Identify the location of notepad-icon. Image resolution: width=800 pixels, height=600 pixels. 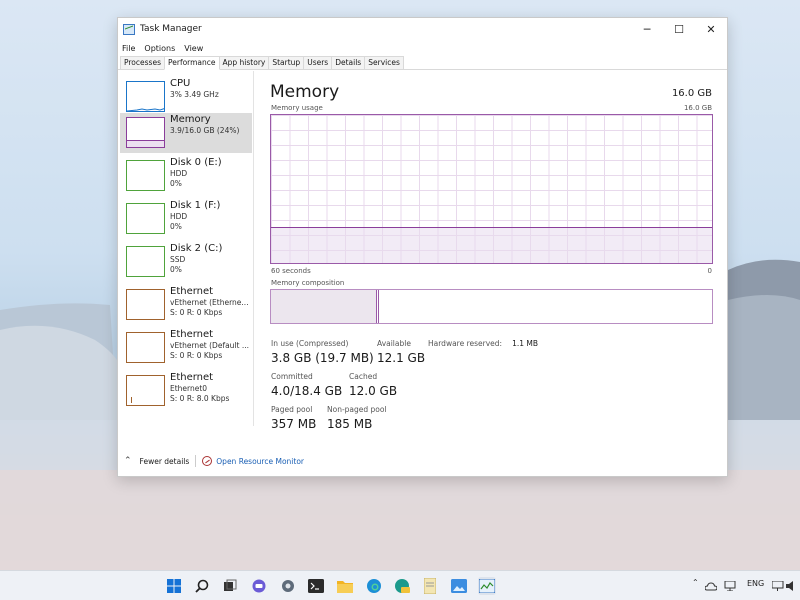
(430, 586).